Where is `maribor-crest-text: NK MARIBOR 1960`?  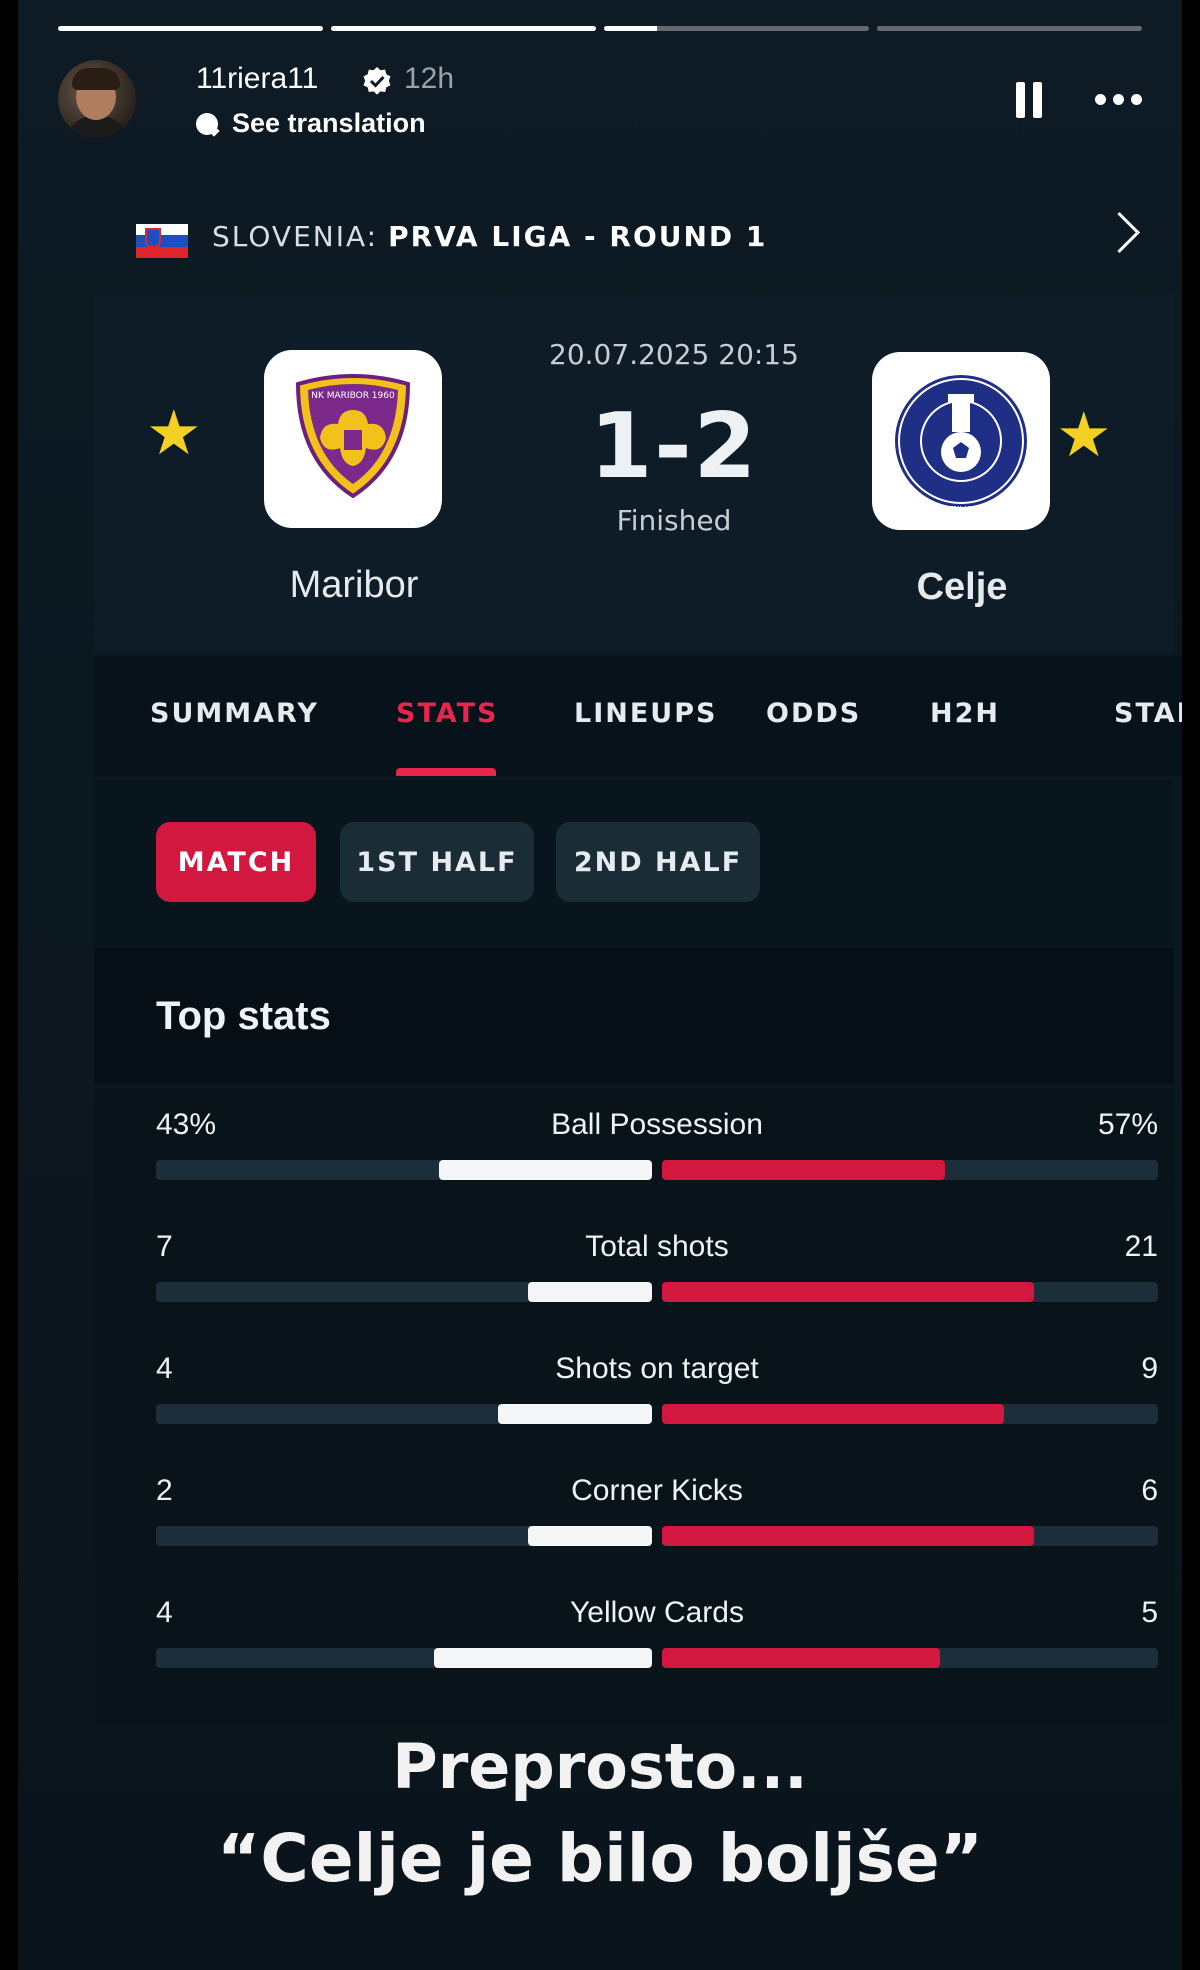 maribor-crest-text: NK MARIBOR 1960 is located at coordinates (353, 396).